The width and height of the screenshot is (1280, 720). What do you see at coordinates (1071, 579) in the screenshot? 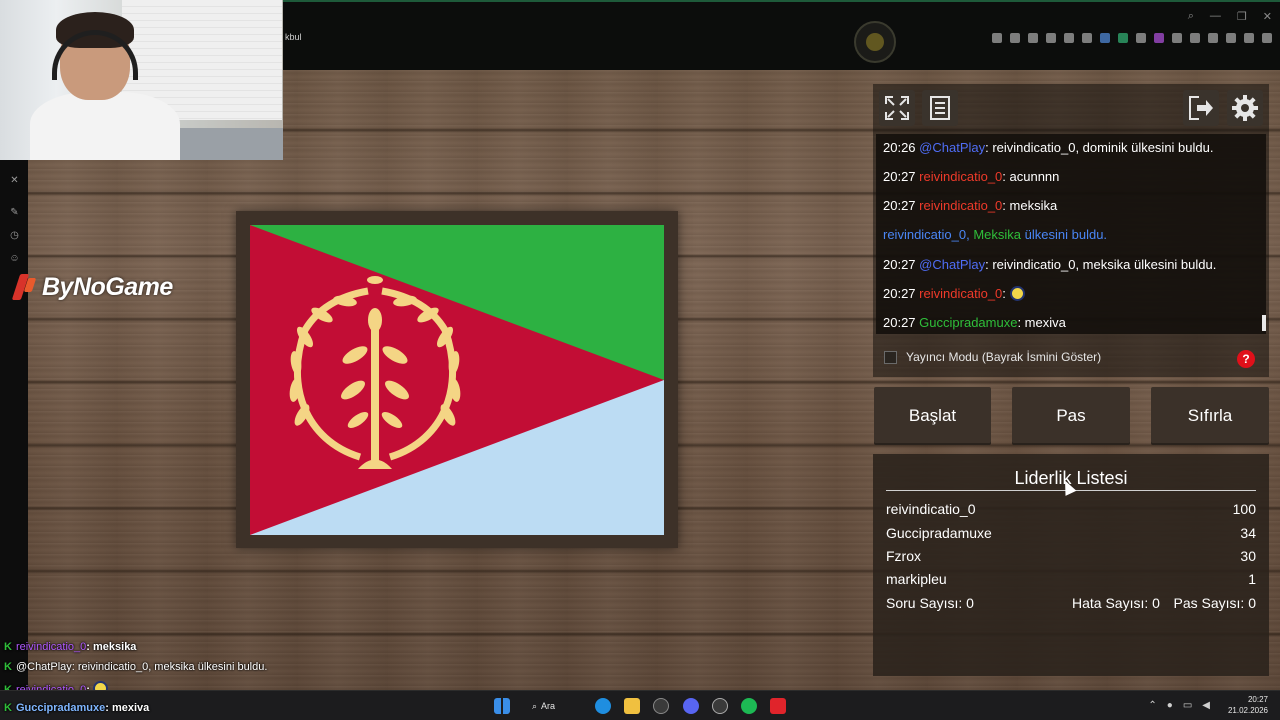
I see `leaderboard-row: markipleu 1` at bounding box center [1071, 579].